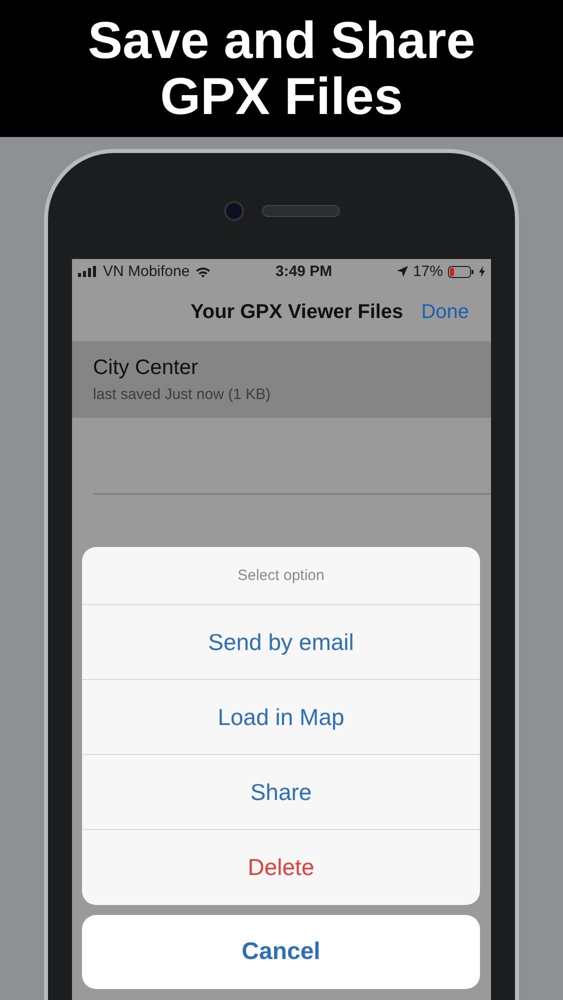 The height and width of the screenshot is (1000, 563). Describe the element at coordinates (402, 271) in the screenshot. I see `location-arrow-icon` at that location.